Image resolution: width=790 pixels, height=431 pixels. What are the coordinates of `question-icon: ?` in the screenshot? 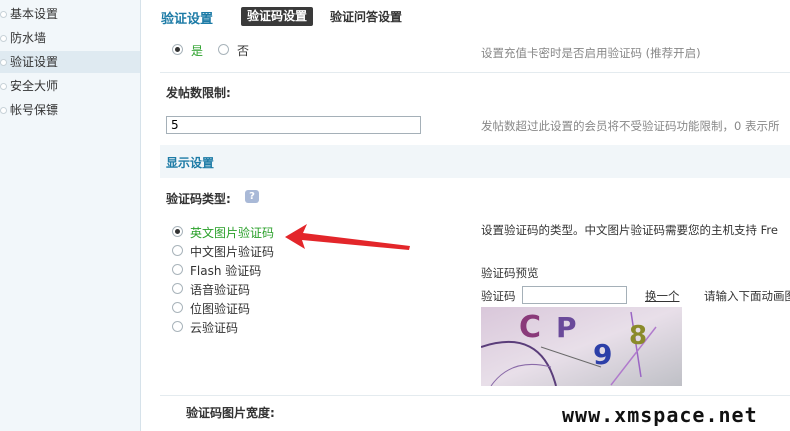 It's located at (252, 196).